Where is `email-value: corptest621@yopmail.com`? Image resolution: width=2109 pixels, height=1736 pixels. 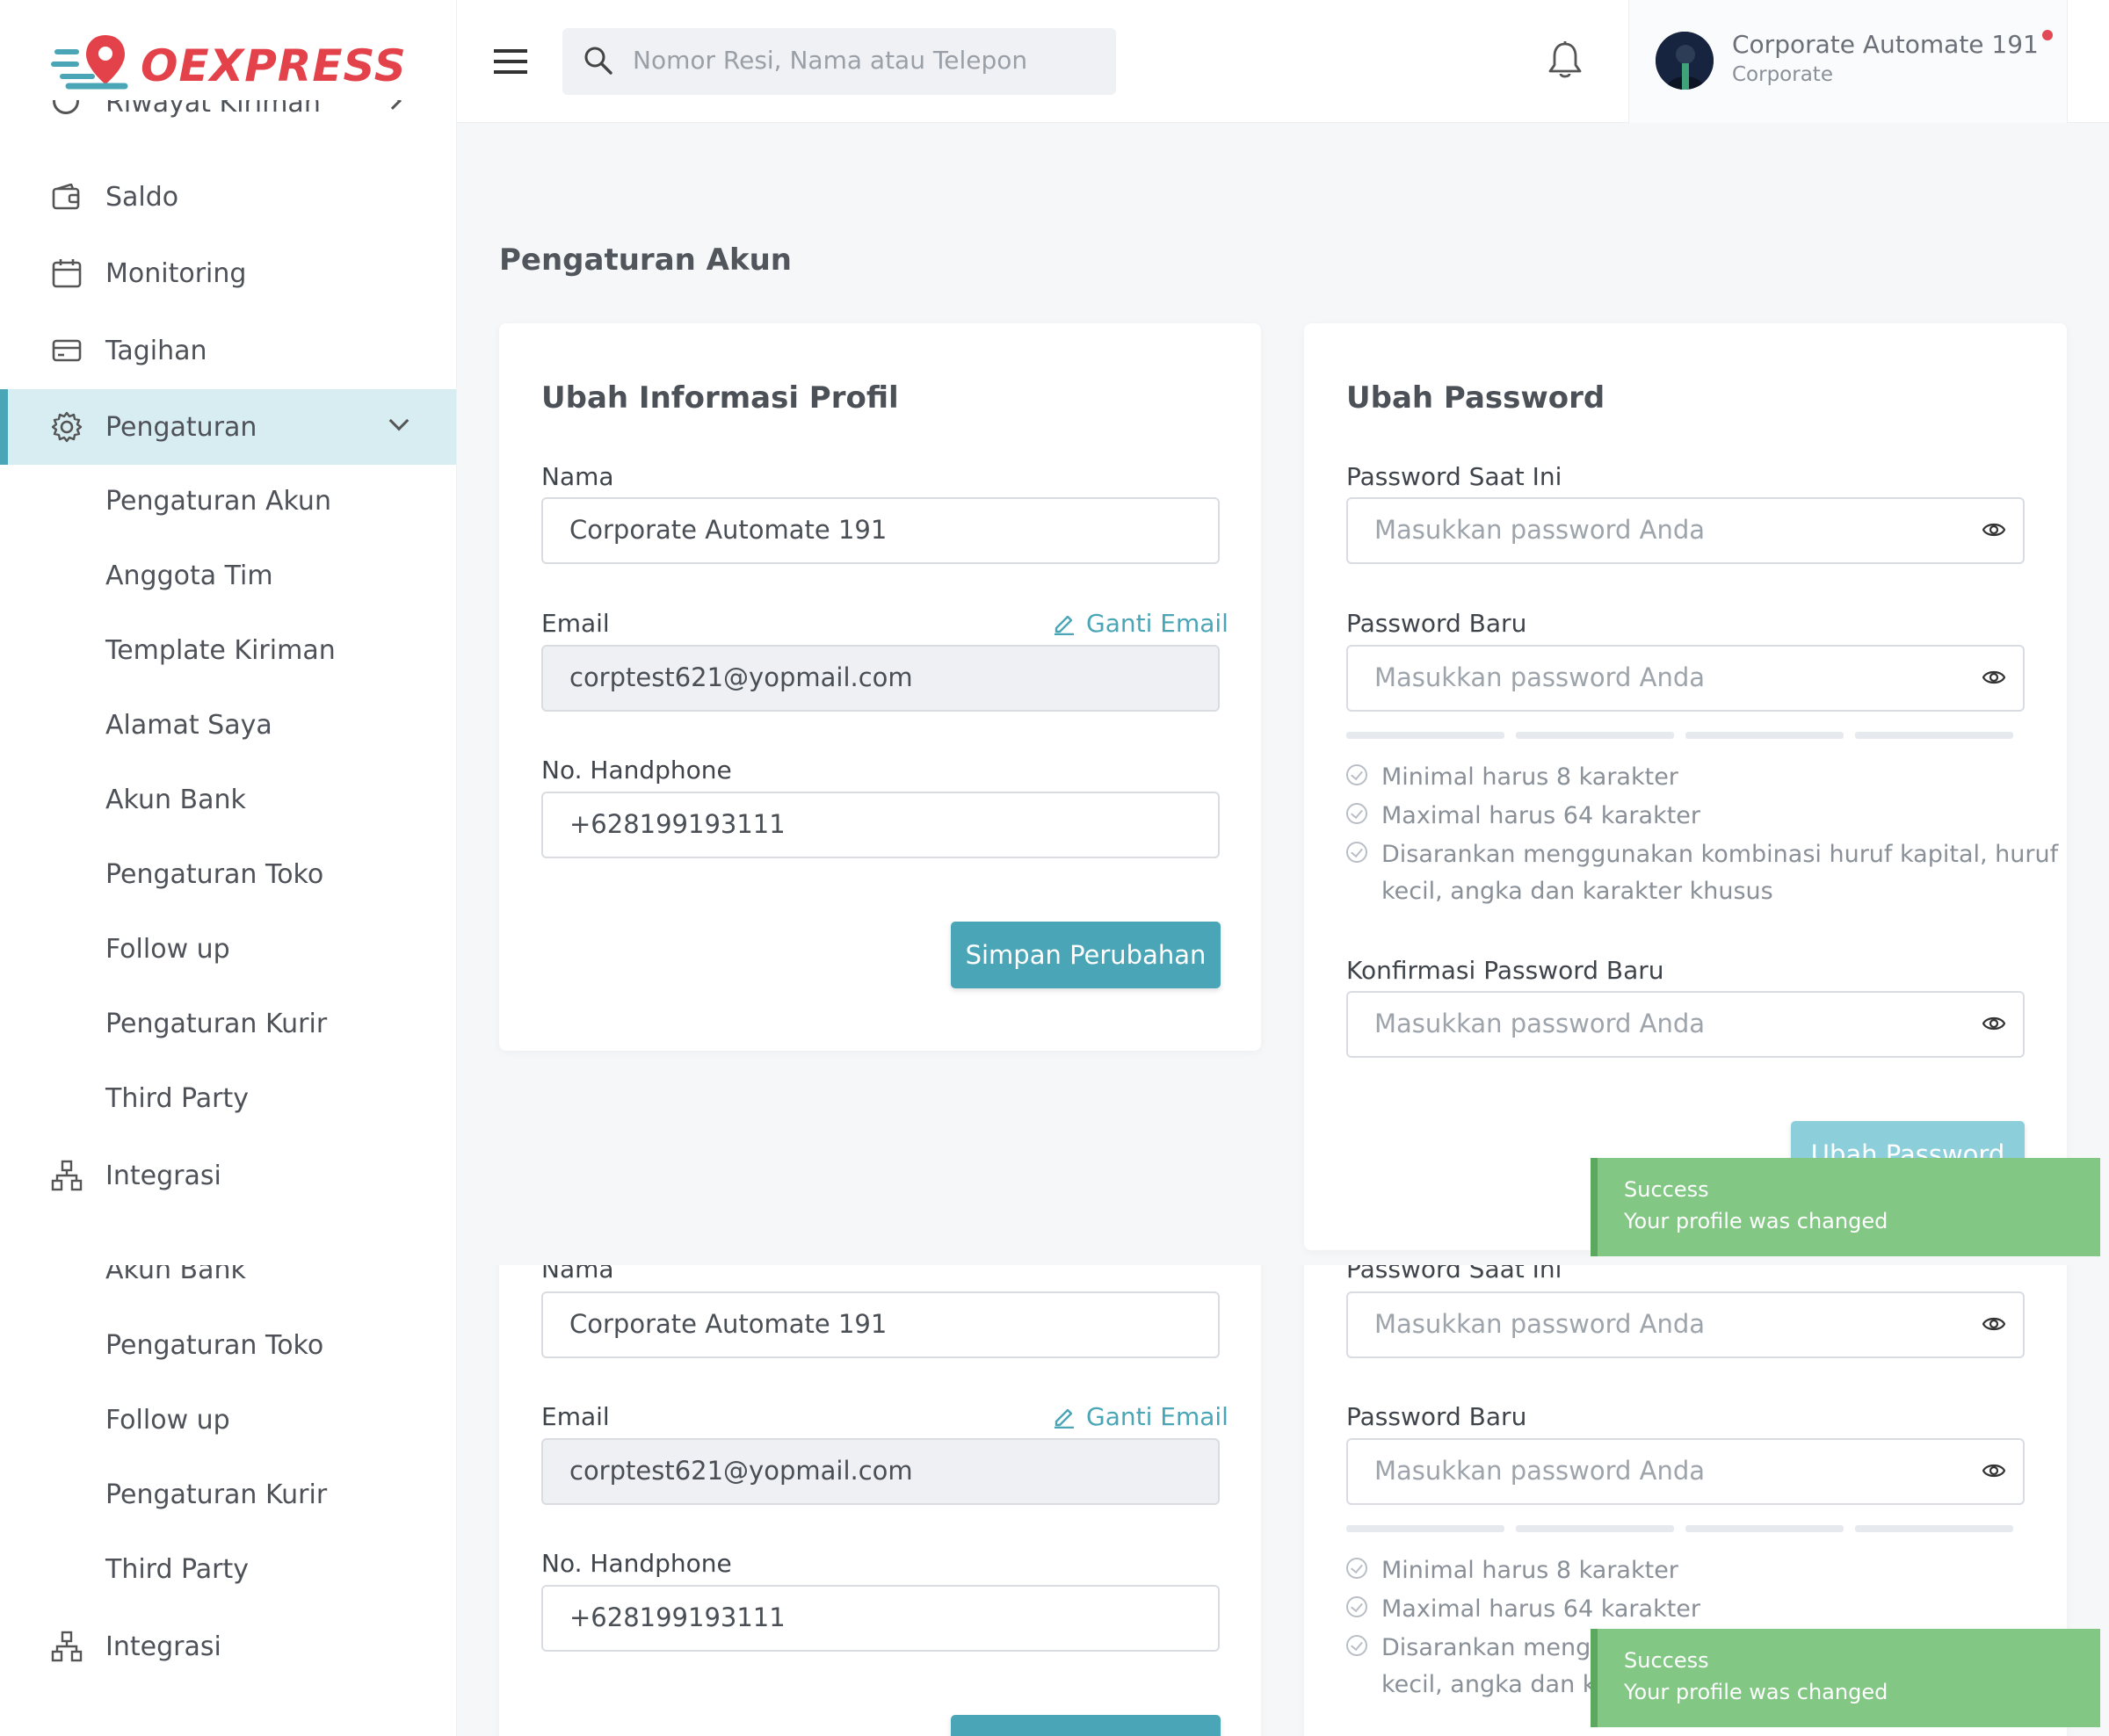
email-value: corptest621@yopmail.com is located at coordinates (741, 1471).